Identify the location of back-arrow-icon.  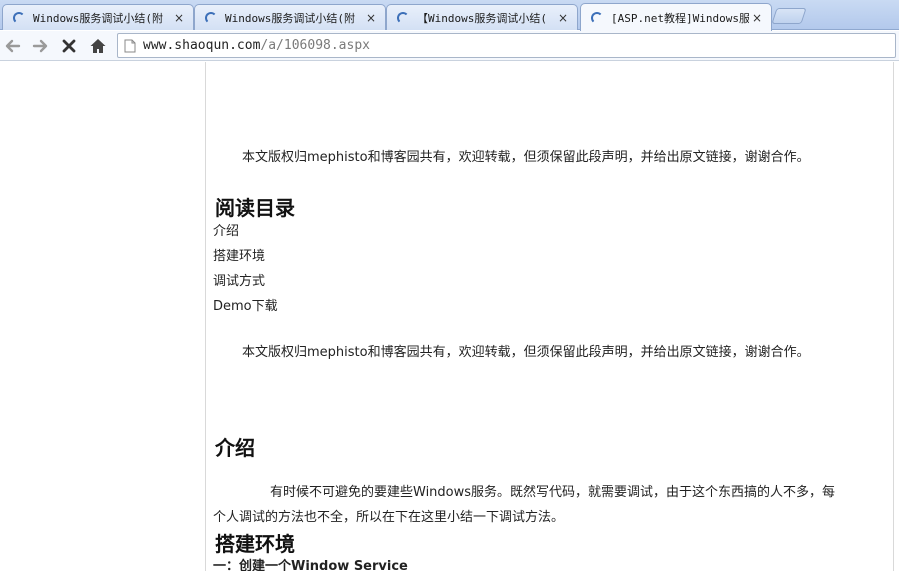
(13, 46).